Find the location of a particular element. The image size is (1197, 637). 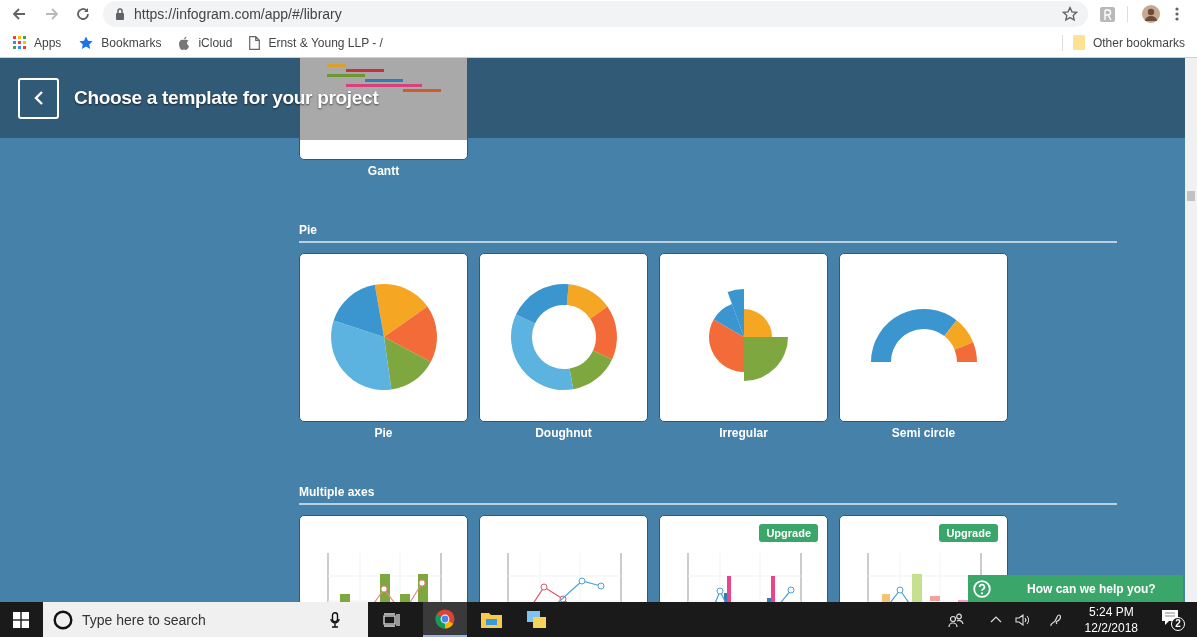

template-label: Semi circle is located at coordinates (923, 433).